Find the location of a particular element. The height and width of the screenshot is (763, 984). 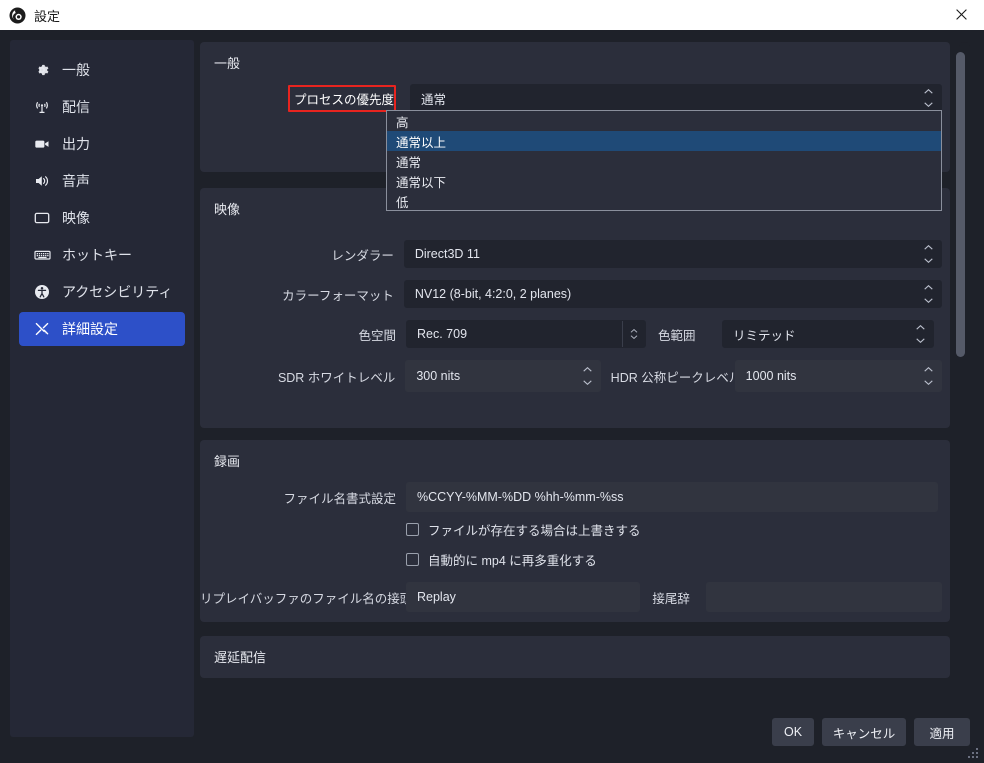

recording-group-title: 録画 is located at coordinates (227, 461).